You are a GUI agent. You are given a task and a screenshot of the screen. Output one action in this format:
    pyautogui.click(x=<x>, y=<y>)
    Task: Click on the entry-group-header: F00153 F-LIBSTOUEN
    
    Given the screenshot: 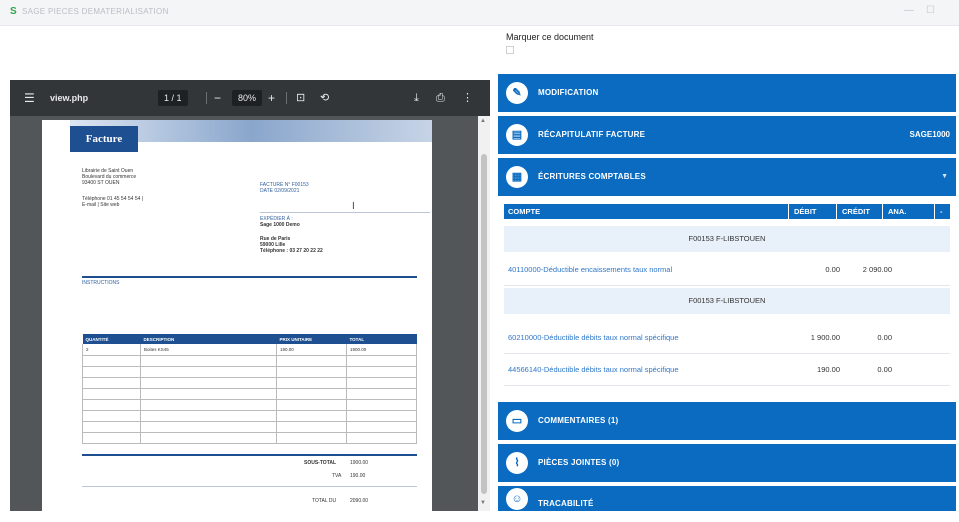 What is the action you would take?
    pyautogui.click(x=727, y=301)
    